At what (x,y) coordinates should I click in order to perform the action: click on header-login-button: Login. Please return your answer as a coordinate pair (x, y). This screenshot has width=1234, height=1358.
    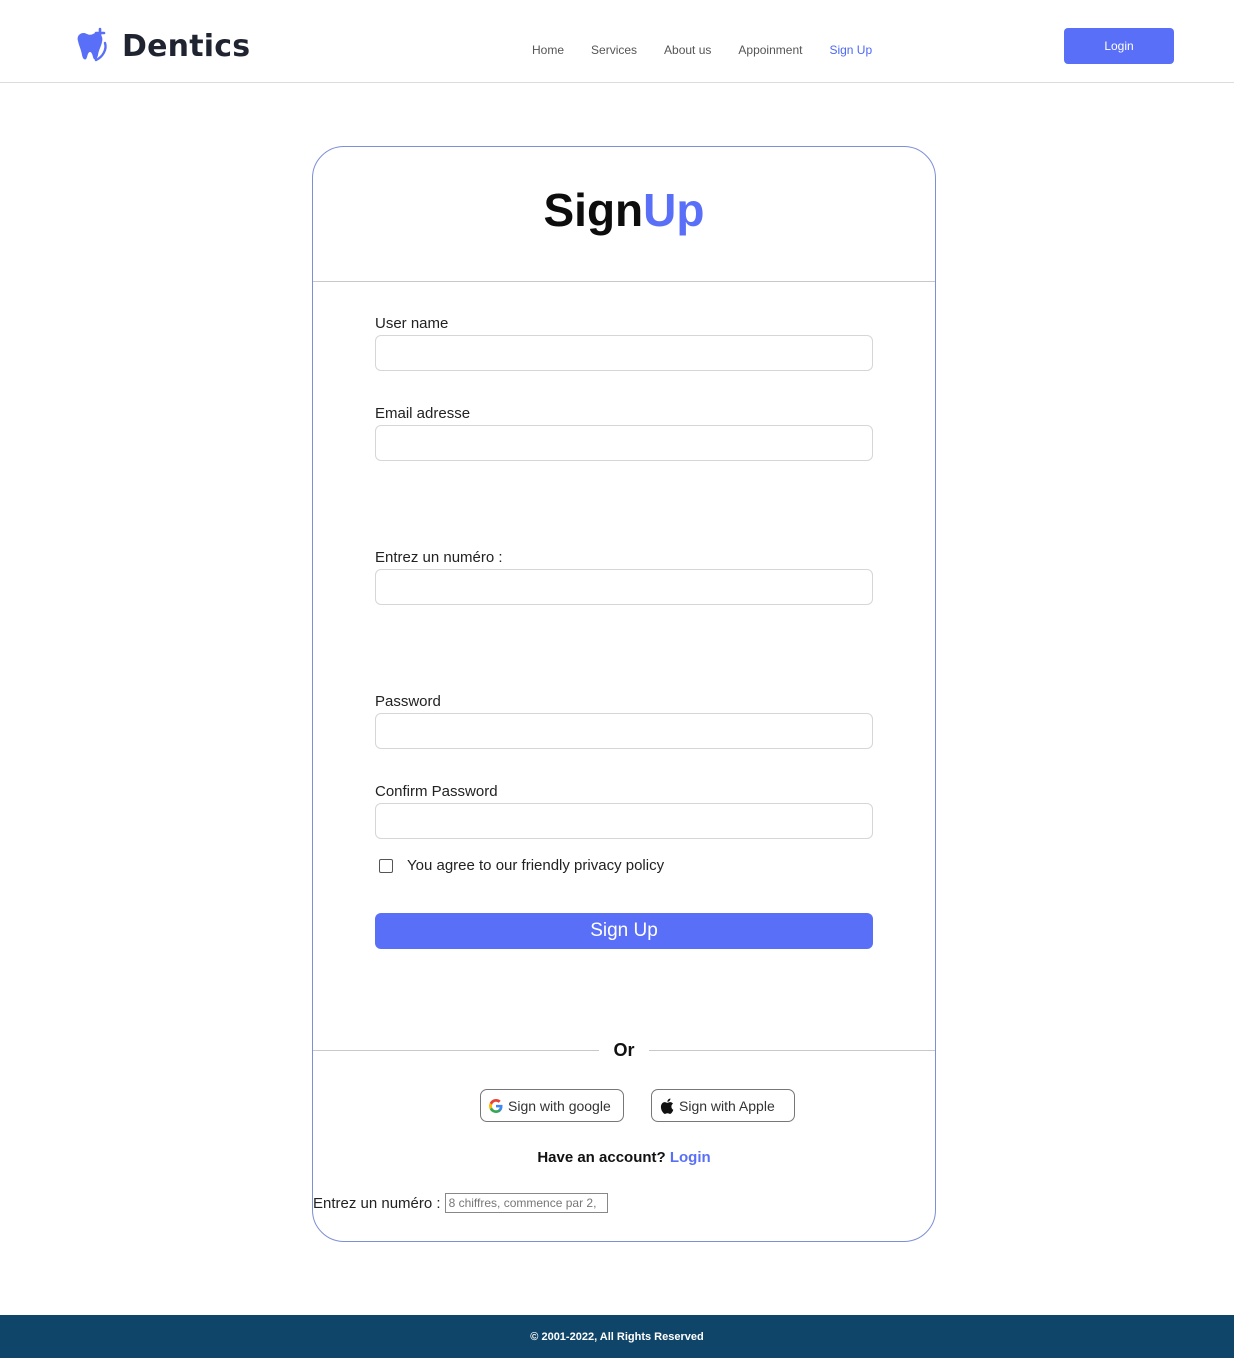
    Looking at the image, I should click on (1119, 46).